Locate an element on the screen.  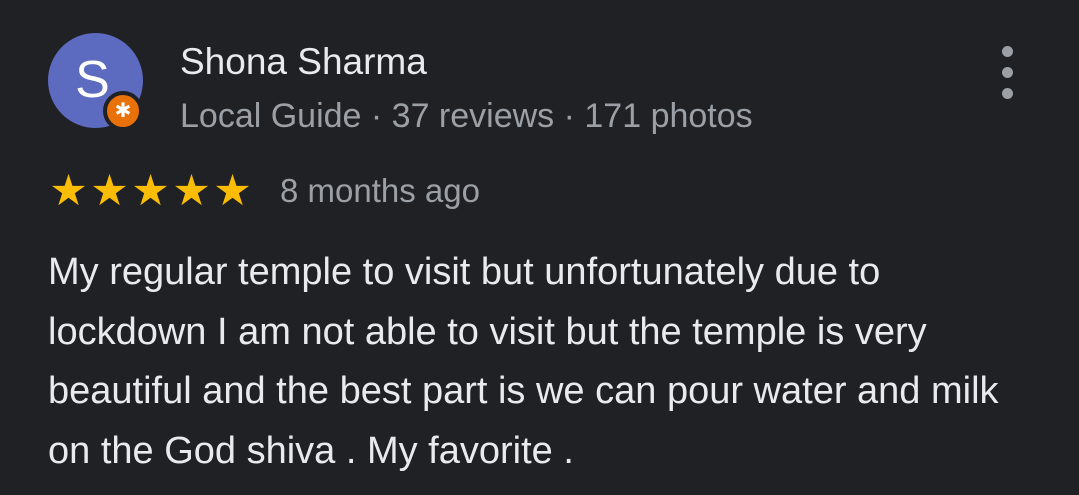
reviewer-meta: Local Guide · 37 reviews · 171 photos is located at coordinates (466, 116).